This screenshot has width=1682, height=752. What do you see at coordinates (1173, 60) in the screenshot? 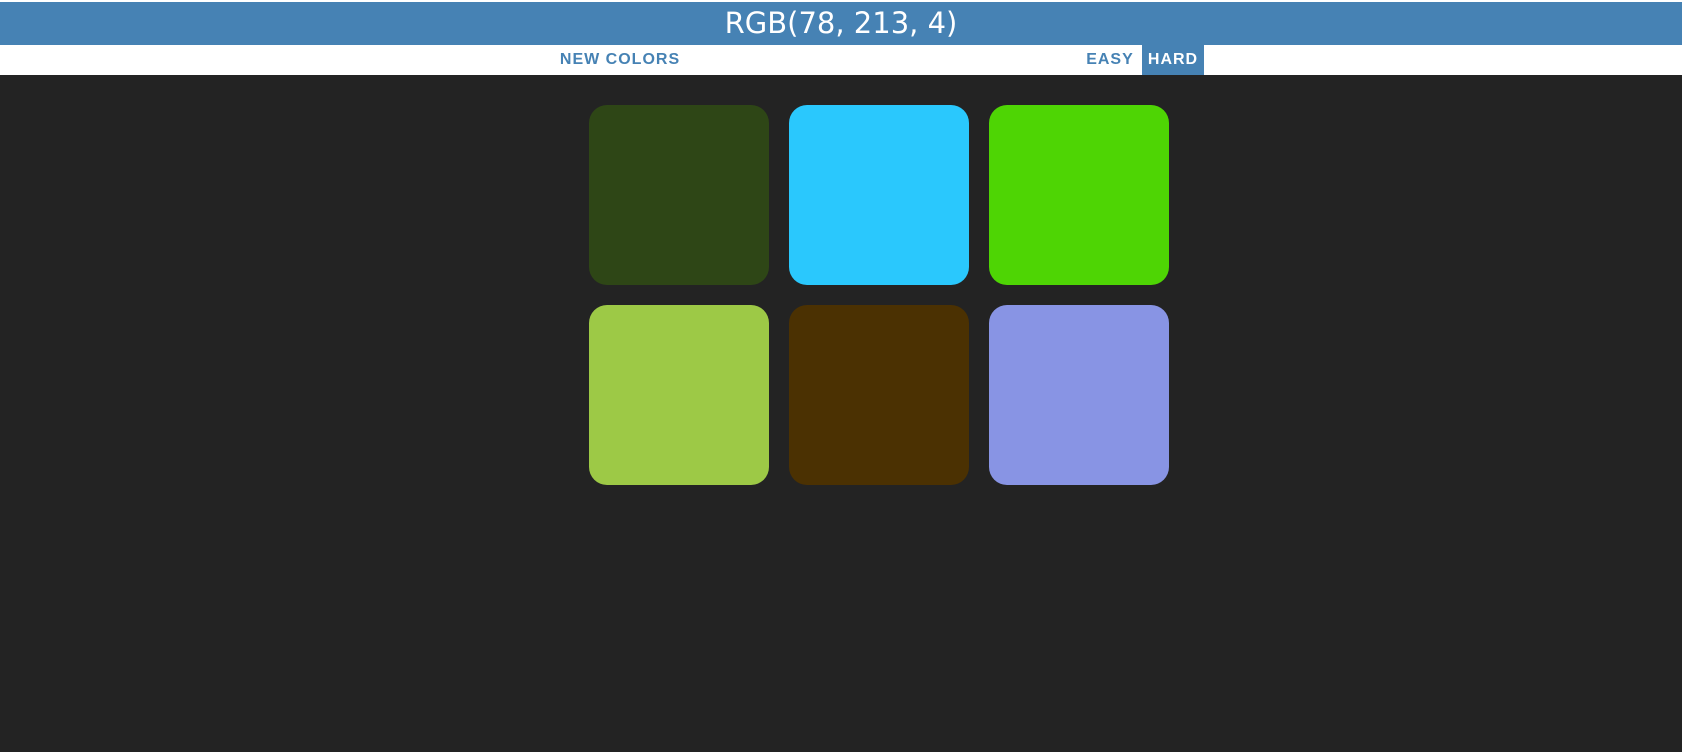
I see `hard-mode-button: Hard` at bounding box center [1173, 60].